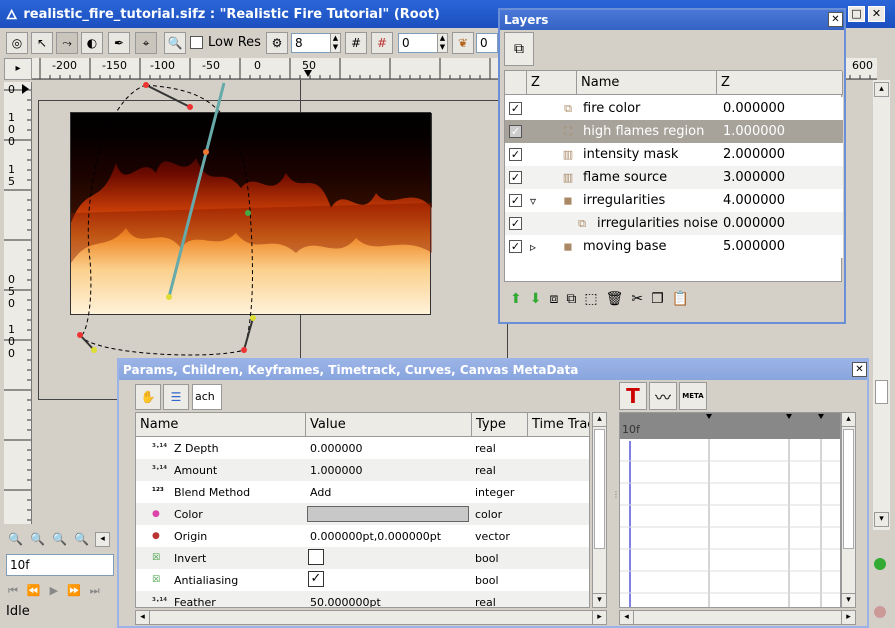 The height and width of the screenshot is (628, 895). What do you see at coordinates (362, 558) in the screenshot?
I see `param-row: ☒ Invert bool` at bounding box center [362, 558].